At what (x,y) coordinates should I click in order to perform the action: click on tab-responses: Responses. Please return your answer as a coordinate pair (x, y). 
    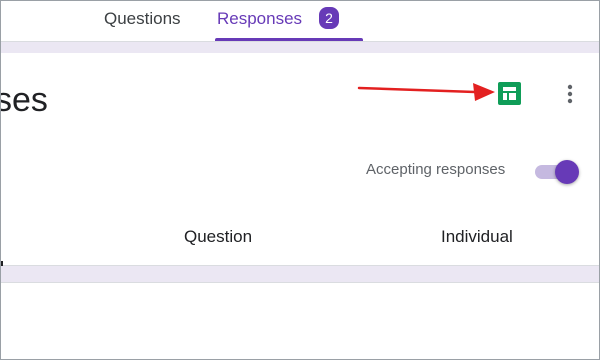
    Looking at the image, I should click on (259, 21).